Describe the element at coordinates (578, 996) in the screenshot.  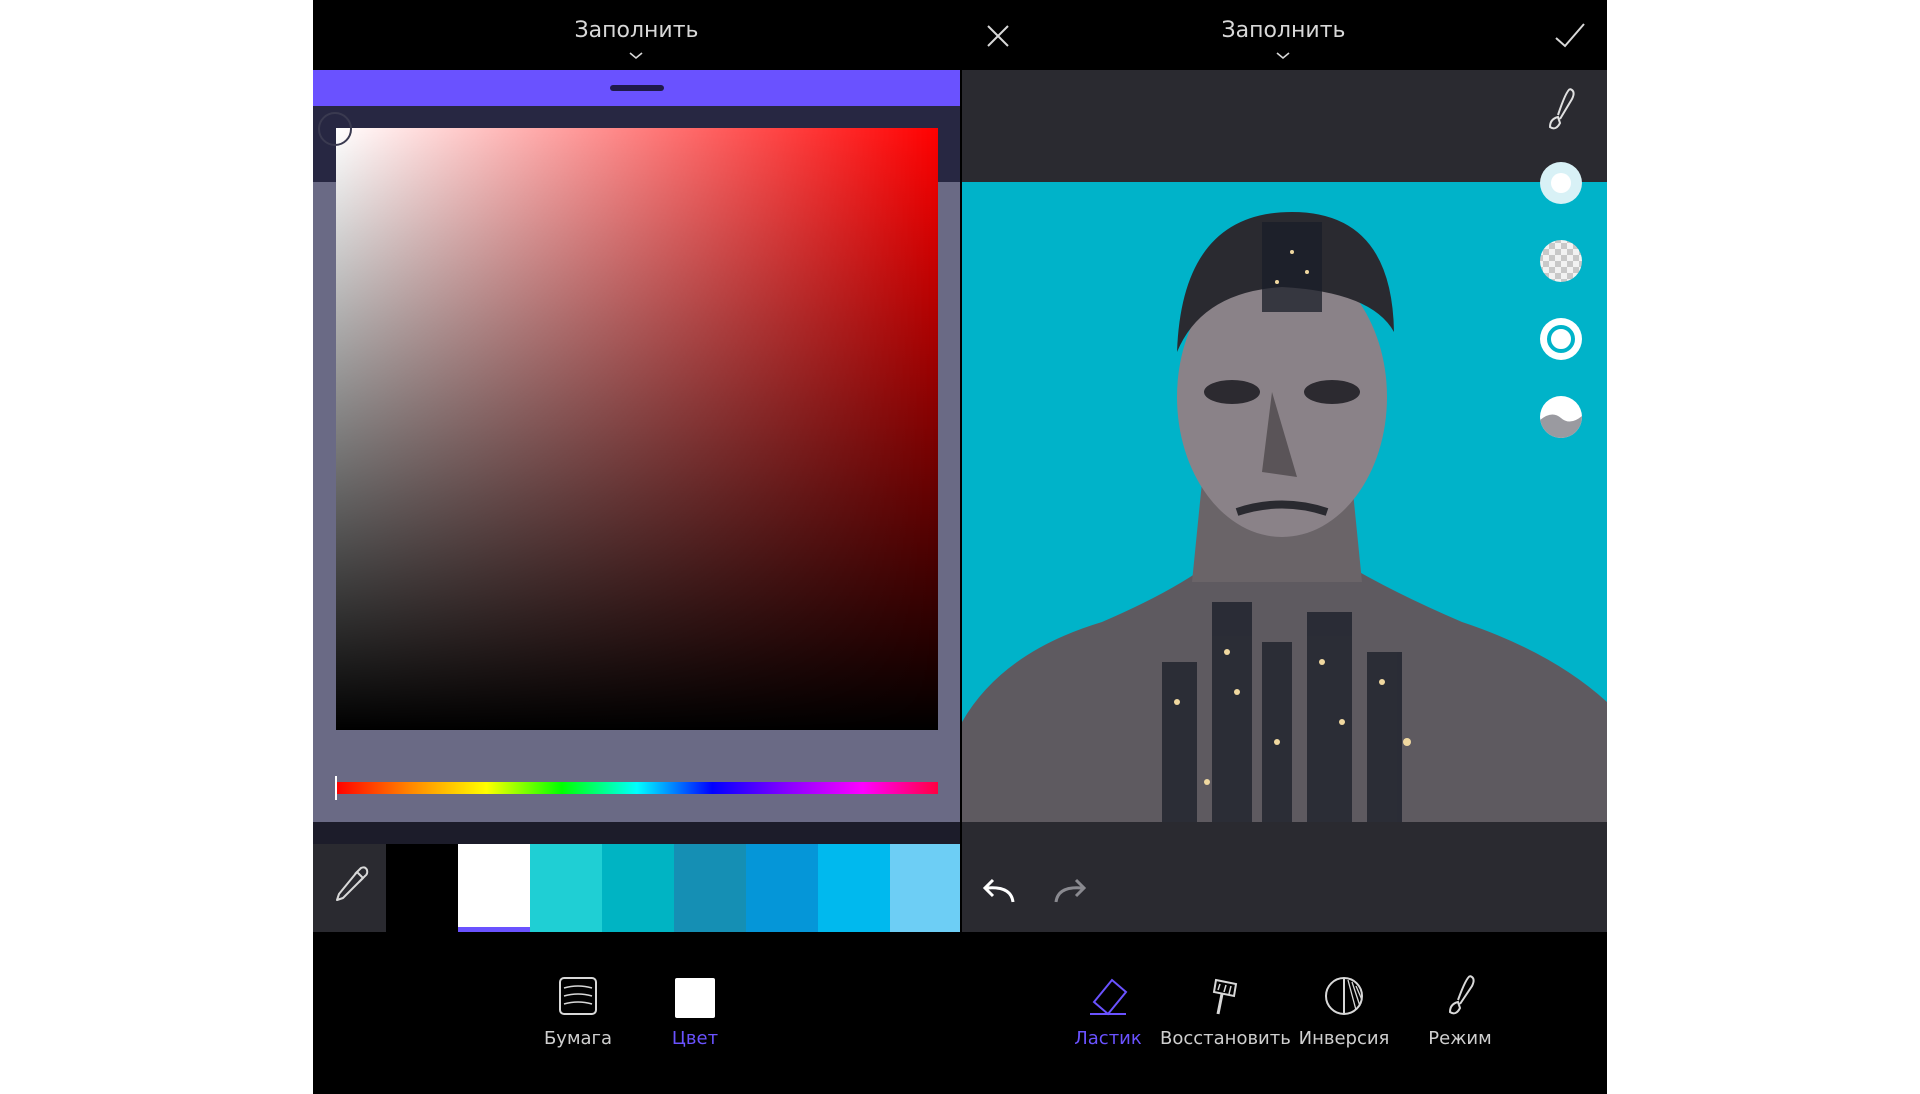
I see `paper-icon` at that location.